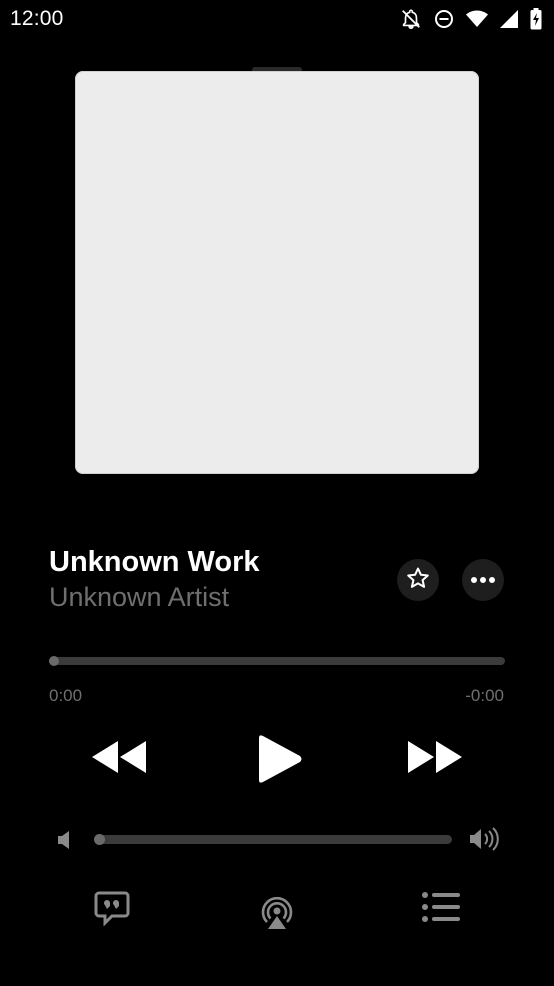 This screenshot has height=986, width=554. Describe the element at coordinates (411, 19) in the screenshot. I see `notifications-off-icon` at that location.